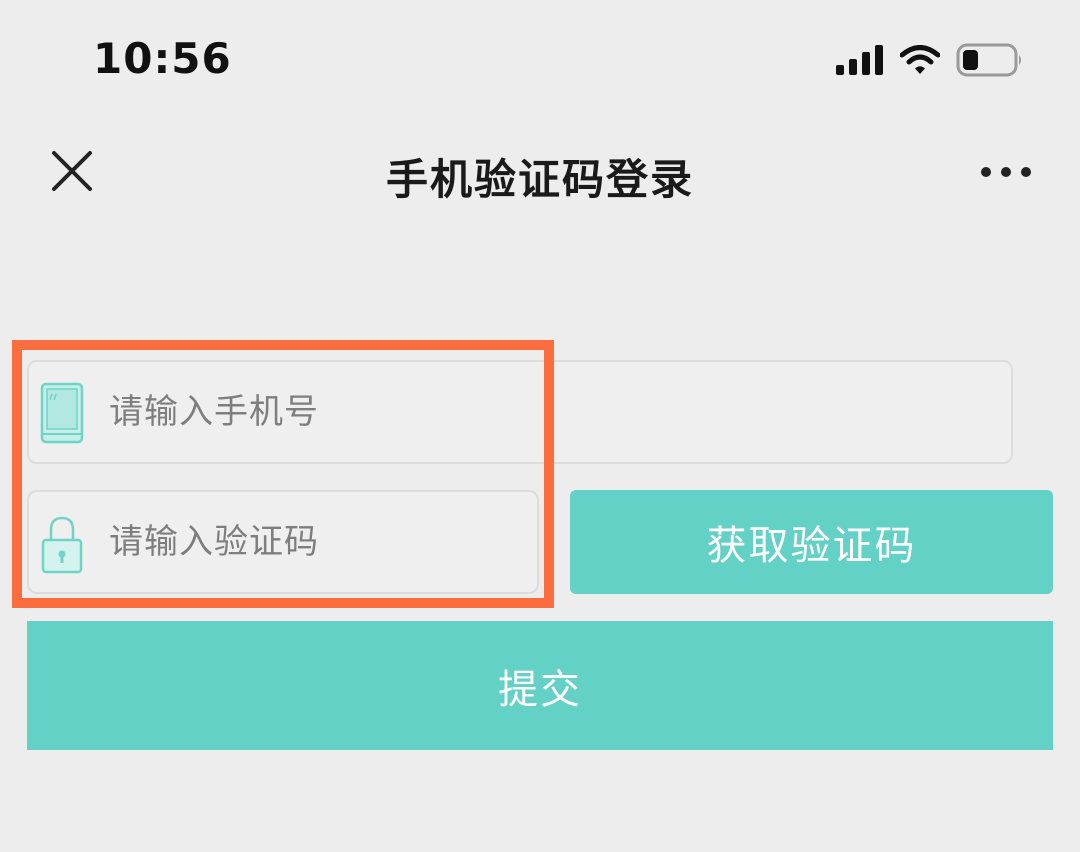 Image resolution: width=1080 pixels, height=852 pixels. Describe the element at coordinates (540, 685) in the screenshot. I see `submit-button: 提交` at that location.